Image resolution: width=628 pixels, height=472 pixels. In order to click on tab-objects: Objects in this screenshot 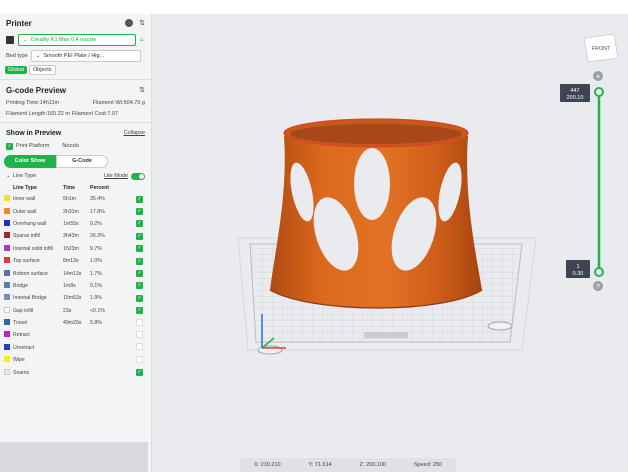, I will do `click(42, 69)`.